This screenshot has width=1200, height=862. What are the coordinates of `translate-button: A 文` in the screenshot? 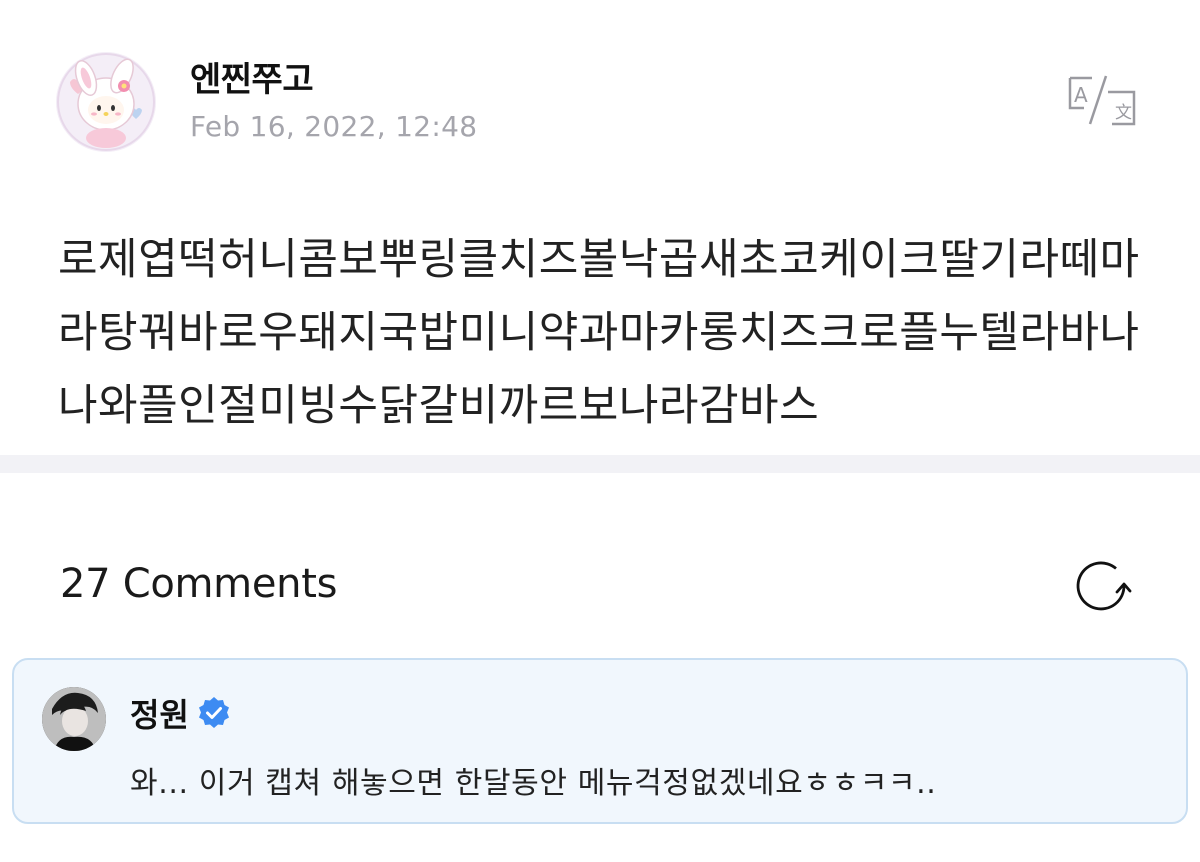 It's located at (1102, 100).